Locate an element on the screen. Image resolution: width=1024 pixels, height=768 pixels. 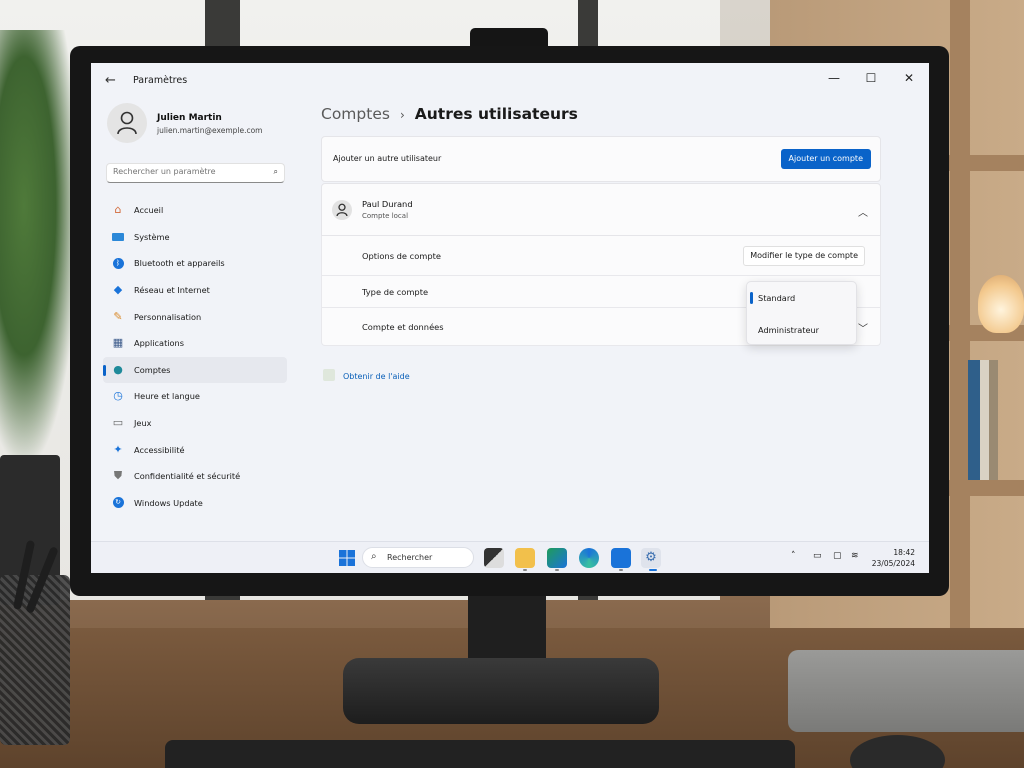
search-box: ⌕ is located at coordinates (195, 173).